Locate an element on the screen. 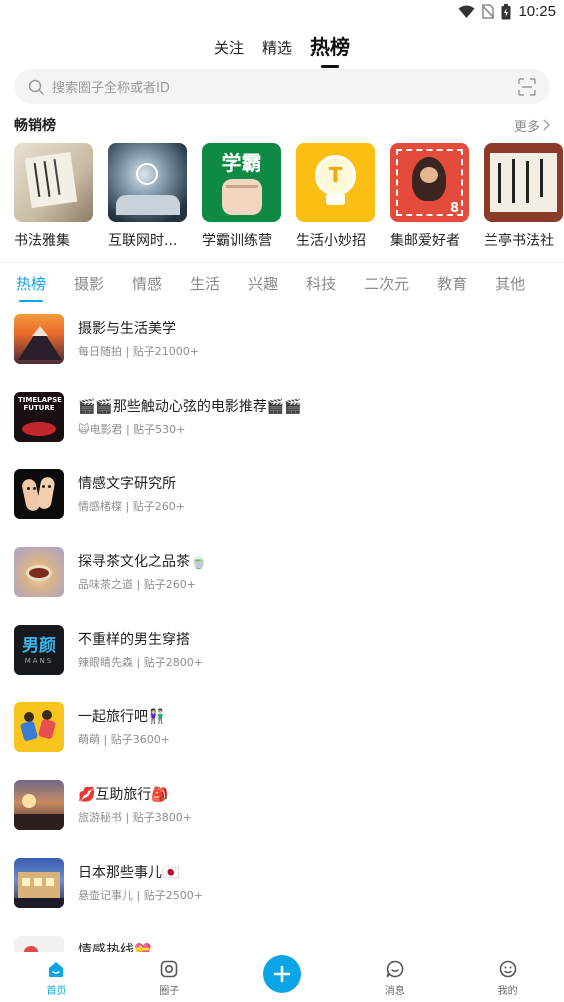 The image size is (564, 1002). bottom-nav: 首页 圈子 消息 我的 is located at coordinates (282, 977).